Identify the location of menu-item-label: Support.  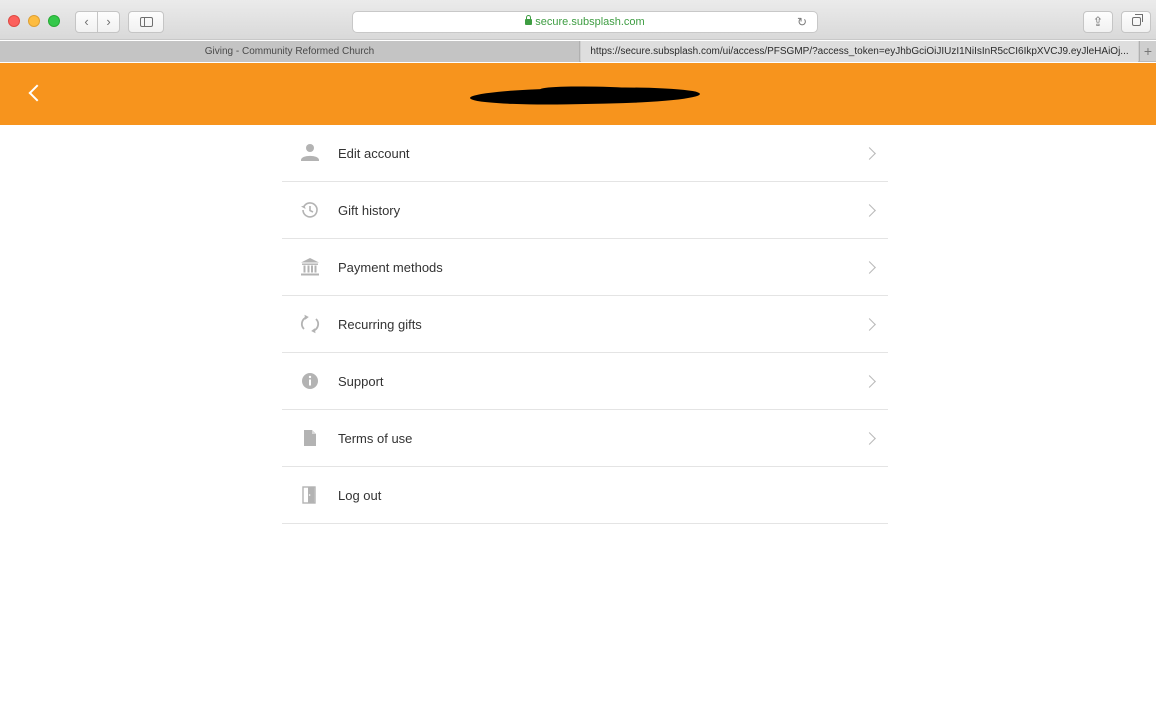
(361, 381).